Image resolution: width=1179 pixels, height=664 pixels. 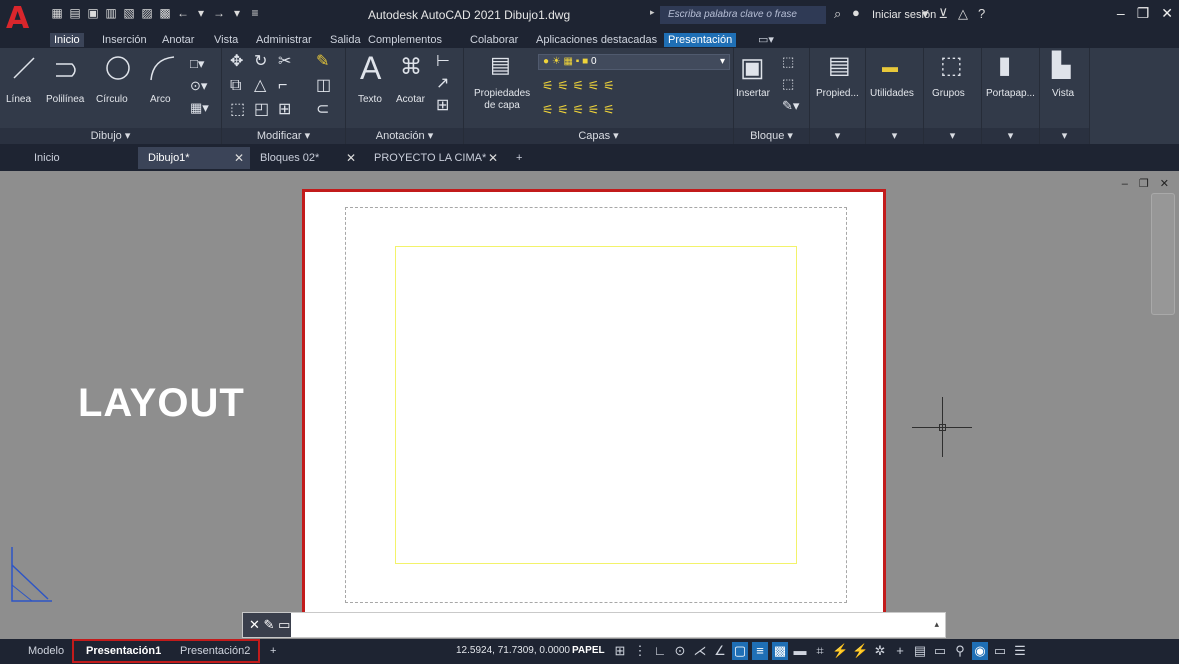 What do you see at coordinates (743, 15) in the screenshot?
I see `search-input: Escriba palabra clave o frase` at bounding box center [743, 15].